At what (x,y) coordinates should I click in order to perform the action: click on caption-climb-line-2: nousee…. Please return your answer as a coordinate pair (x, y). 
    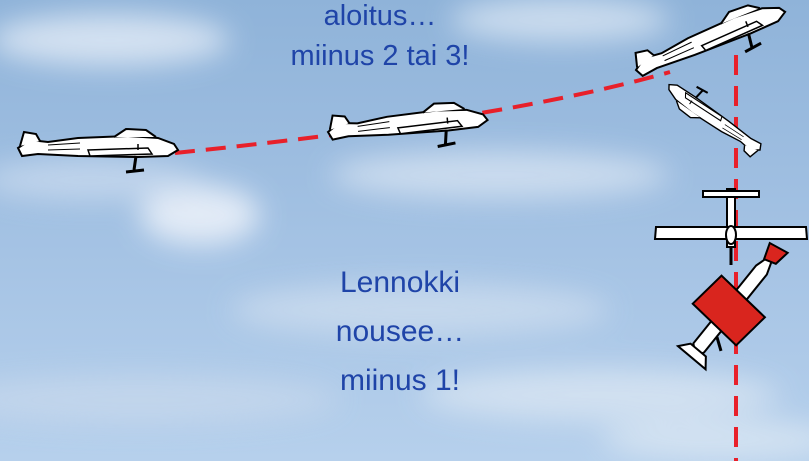
    Looking at the image, I should click on (400, 331).